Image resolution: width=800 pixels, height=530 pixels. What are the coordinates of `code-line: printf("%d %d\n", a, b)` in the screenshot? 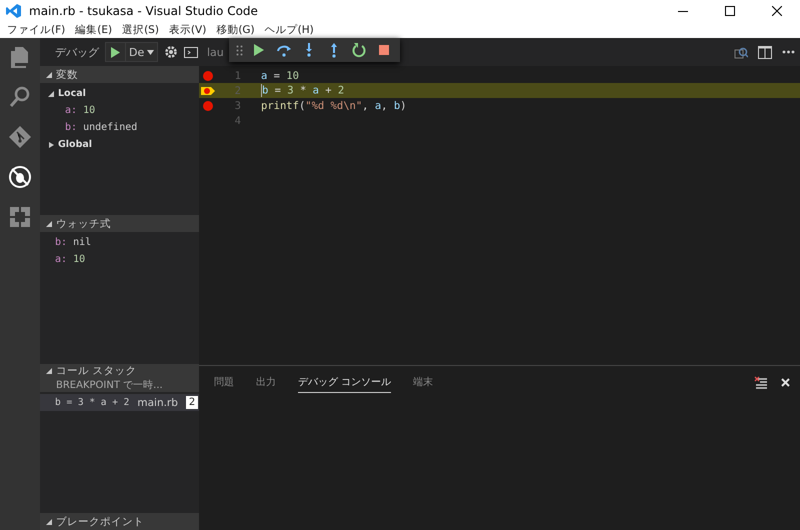 It's located at (333, 106).